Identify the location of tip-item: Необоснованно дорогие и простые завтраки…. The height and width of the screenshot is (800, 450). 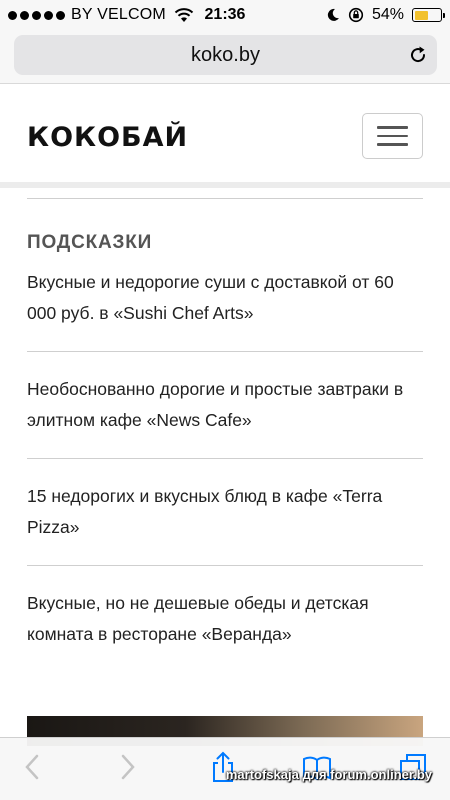
(225, 416).